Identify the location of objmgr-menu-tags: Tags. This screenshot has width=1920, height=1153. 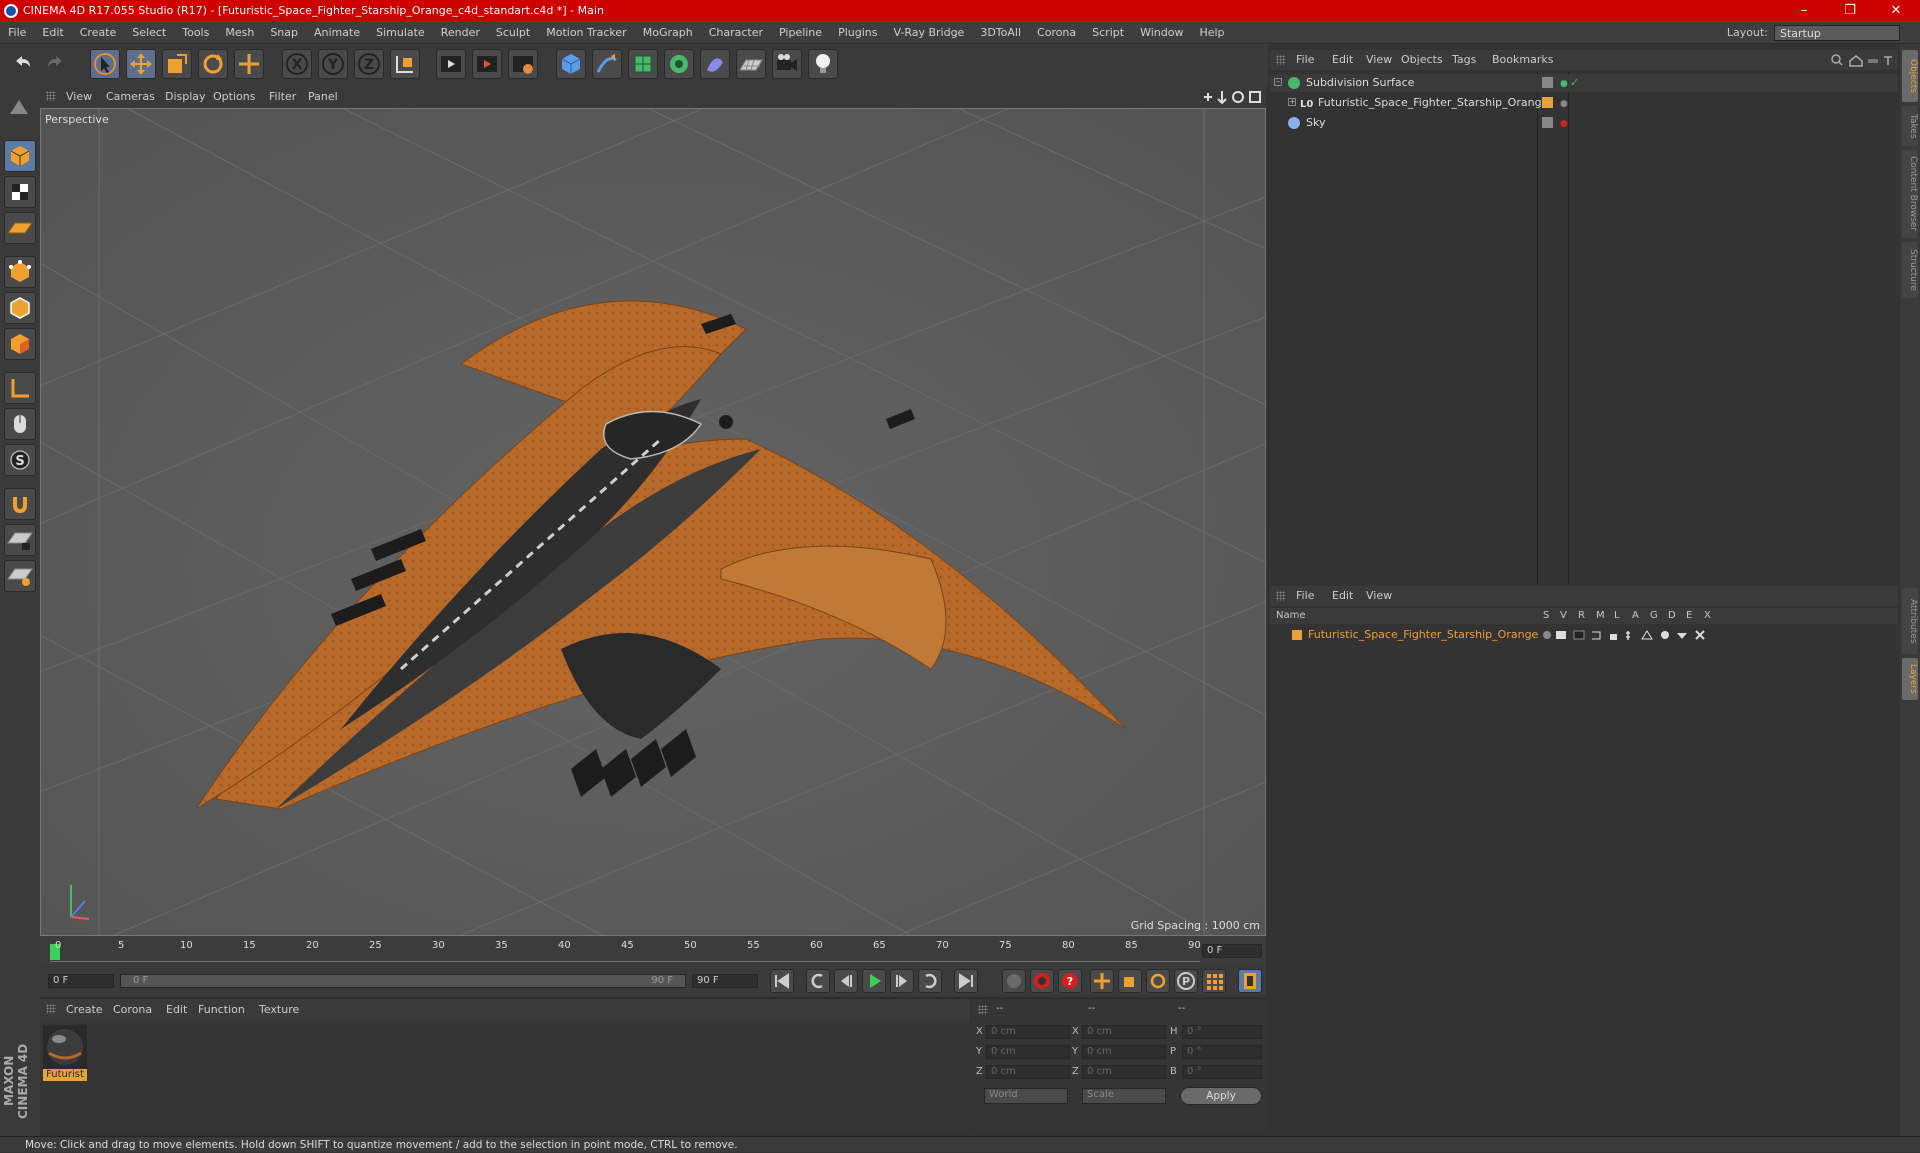
(1464, 60).